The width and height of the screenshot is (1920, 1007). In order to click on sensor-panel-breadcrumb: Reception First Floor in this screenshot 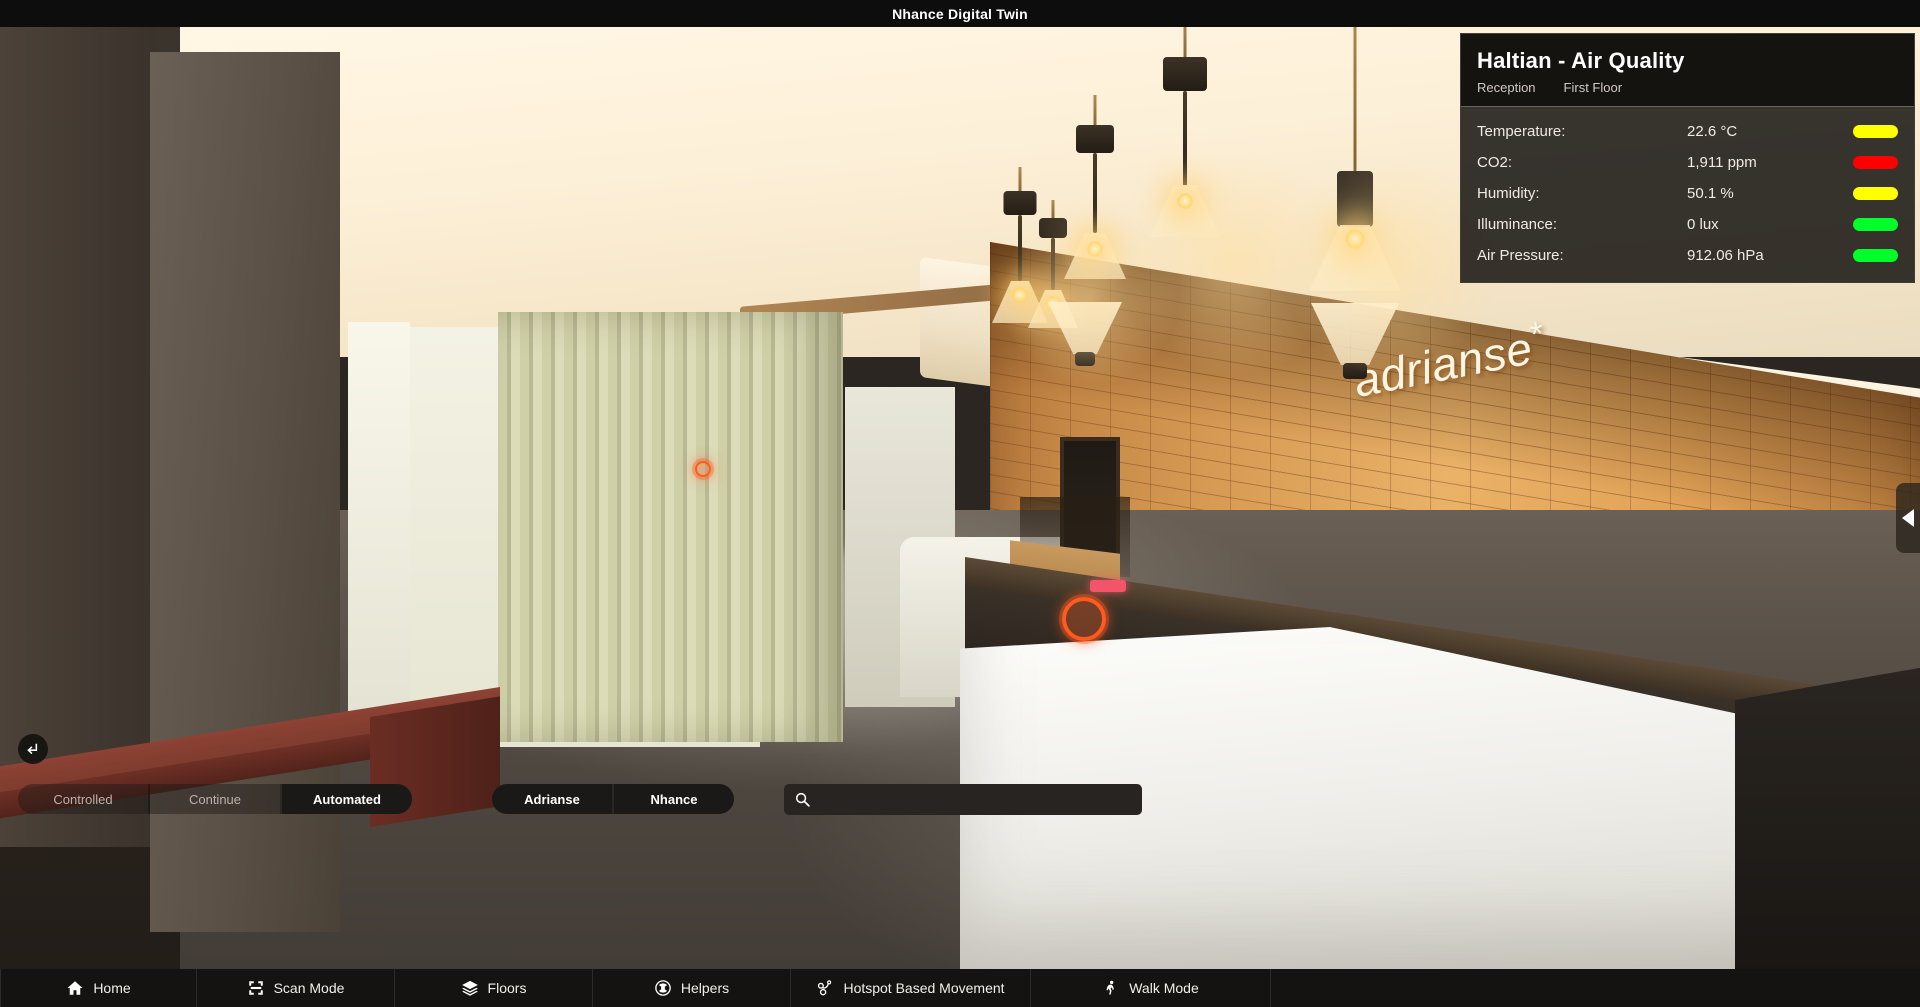, I will do `click(1687, 87)`.